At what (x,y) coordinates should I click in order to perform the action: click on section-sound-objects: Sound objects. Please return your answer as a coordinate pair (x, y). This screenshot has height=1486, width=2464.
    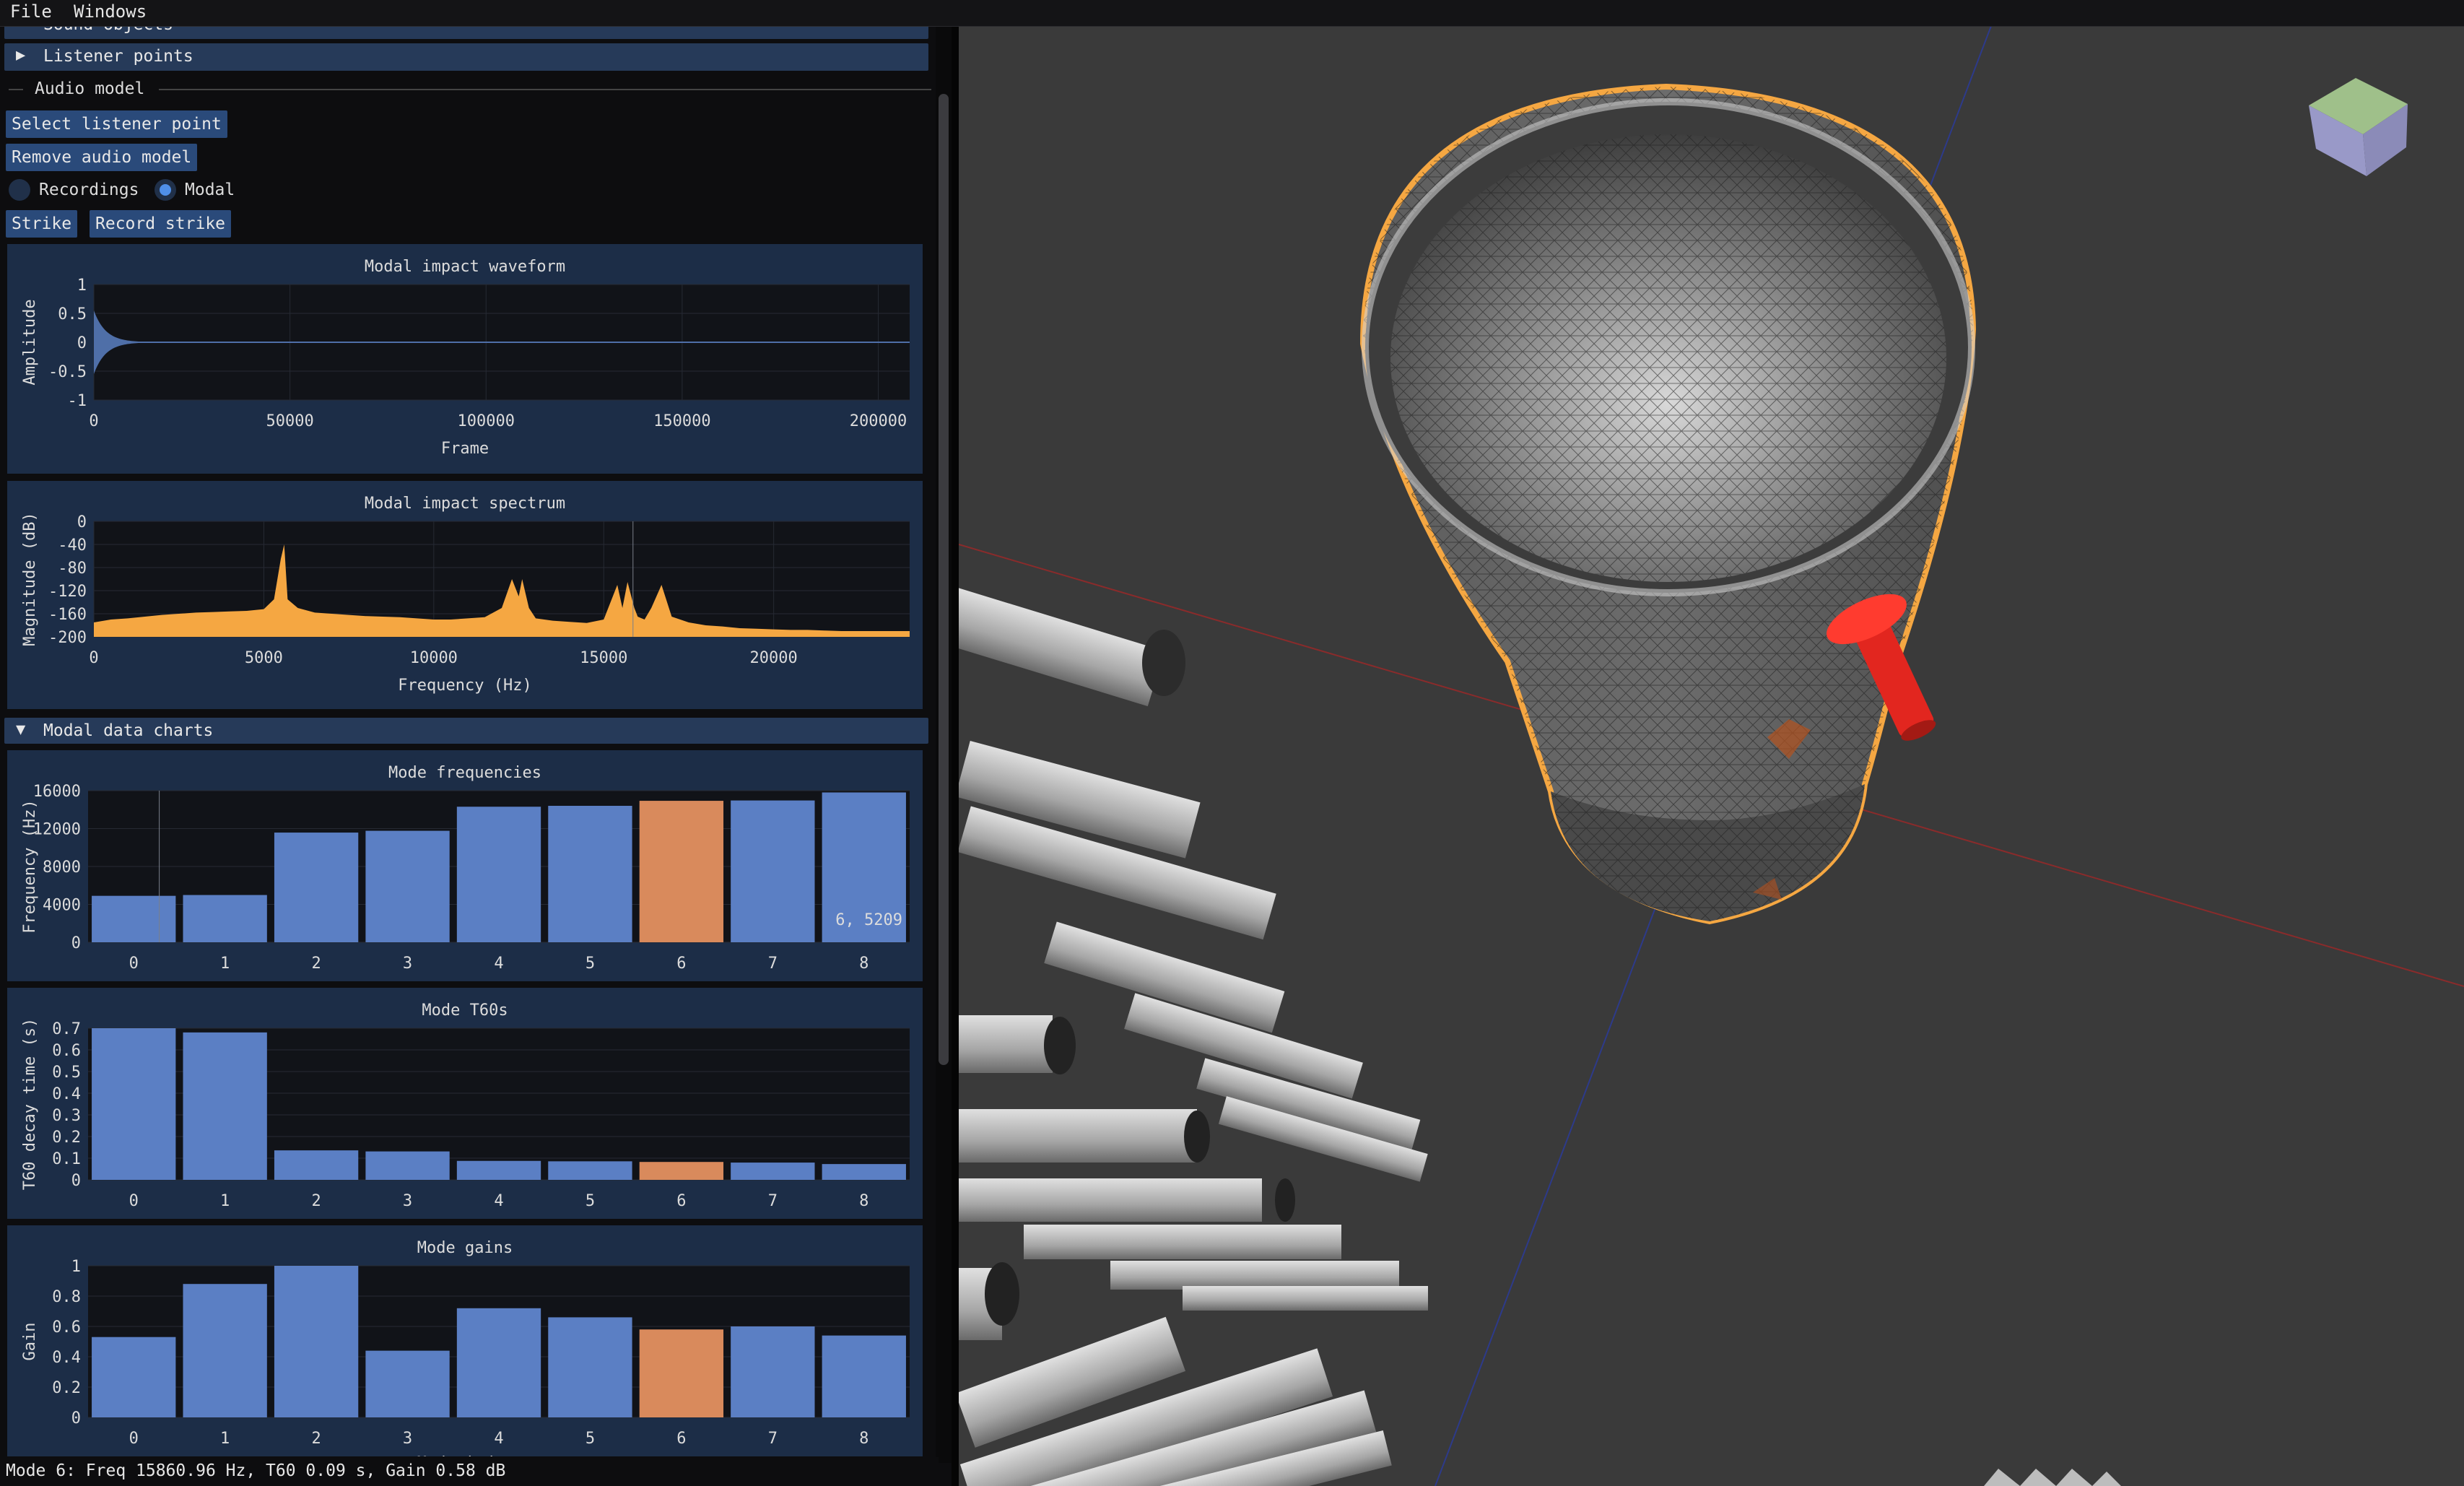
    Looking at the image, I should click on (466, 32).